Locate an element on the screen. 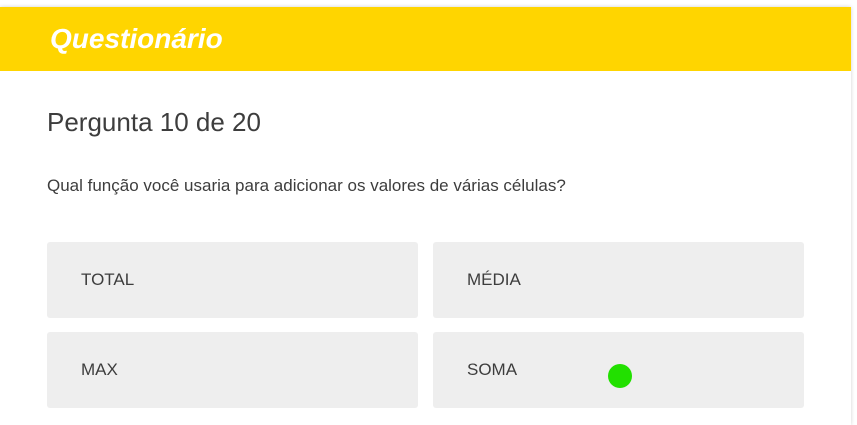  question-counter: Pergunta 10 de 20 is located at coordinates (154, 122).